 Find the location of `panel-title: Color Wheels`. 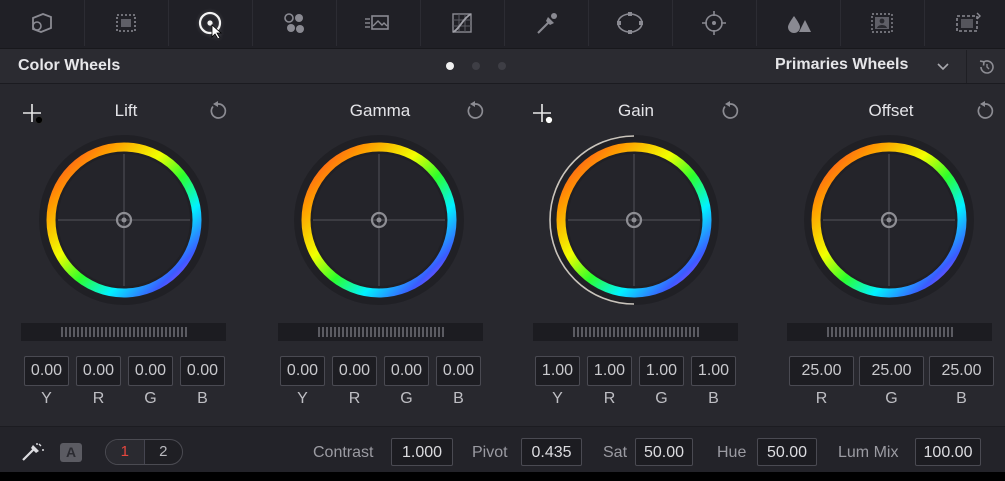

panel-title: Color Wheels is located at coordinates (69, 65).